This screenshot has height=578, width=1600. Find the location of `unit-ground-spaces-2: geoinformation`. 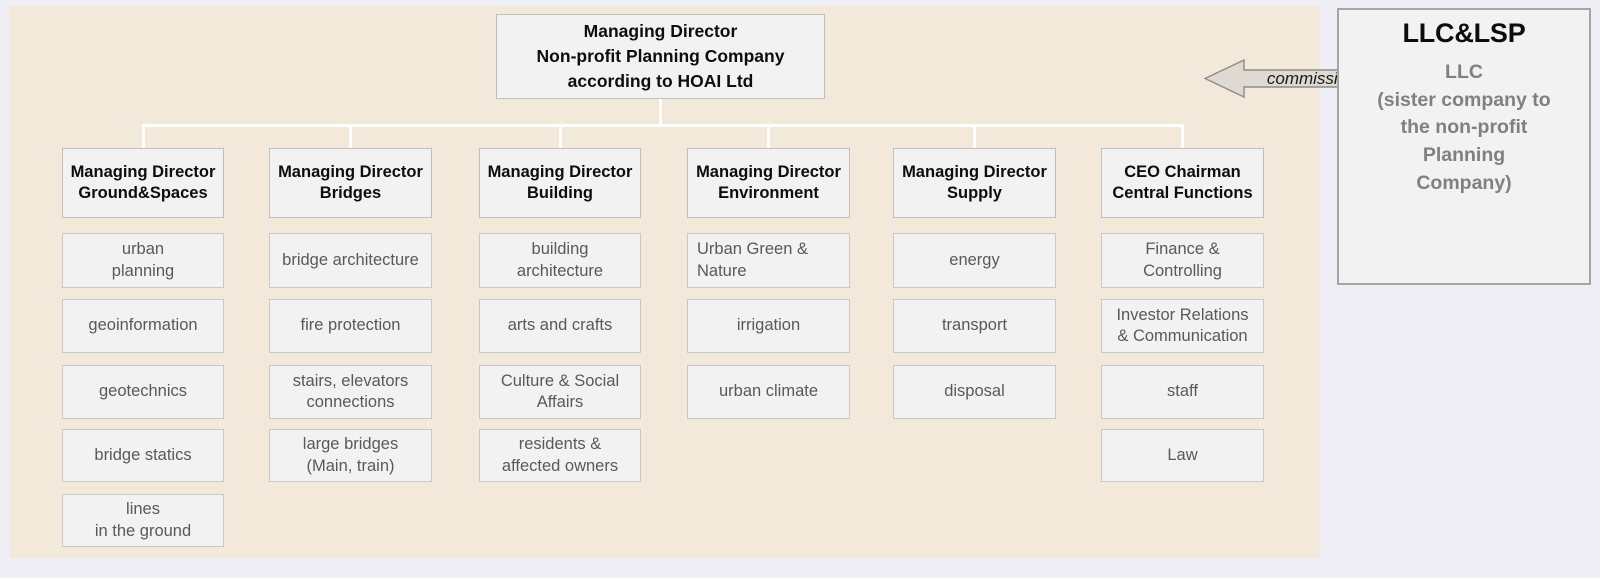

unit-ground-spaces-2: geoinformation is located at coordinates (143, 326).